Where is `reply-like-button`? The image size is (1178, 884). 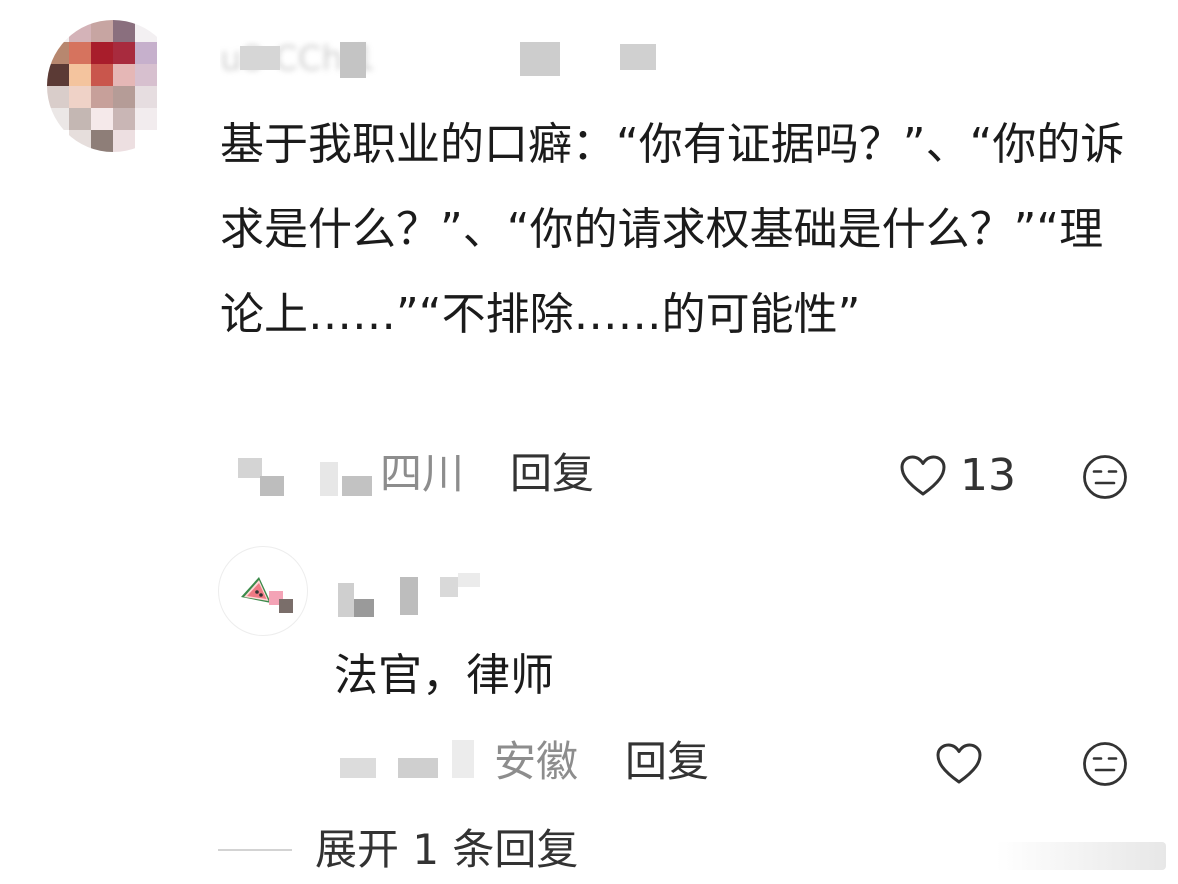 reply-like-button is located at coordinates (959, 764).